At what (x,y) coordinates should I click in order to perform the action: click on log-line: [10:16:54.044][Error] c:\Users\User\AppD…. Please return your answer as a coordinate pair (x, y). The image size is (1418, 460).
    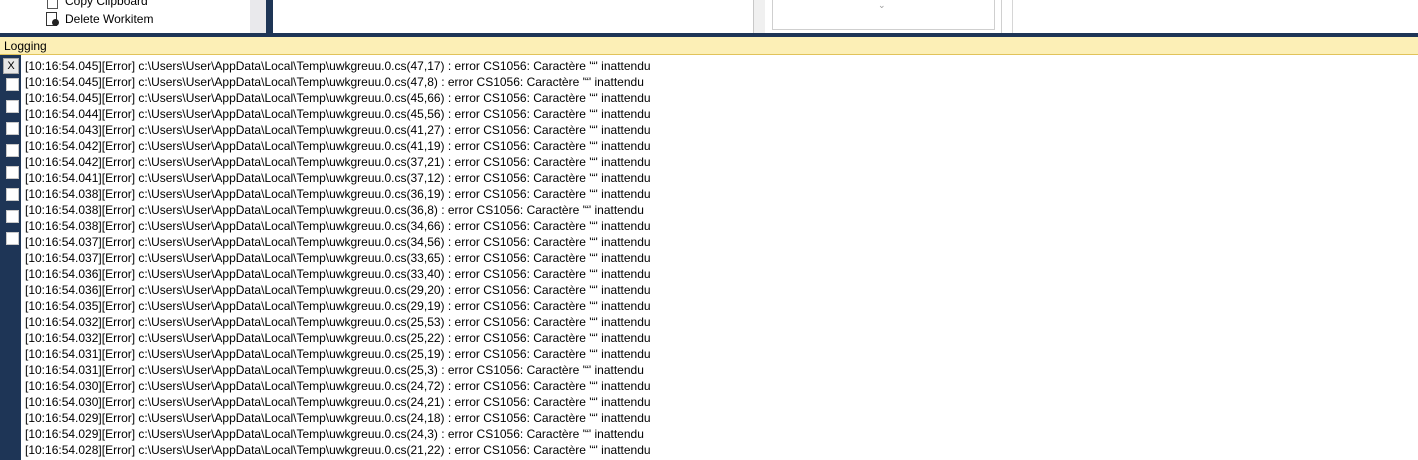
    Looking at the image, I should click on (338, 114).